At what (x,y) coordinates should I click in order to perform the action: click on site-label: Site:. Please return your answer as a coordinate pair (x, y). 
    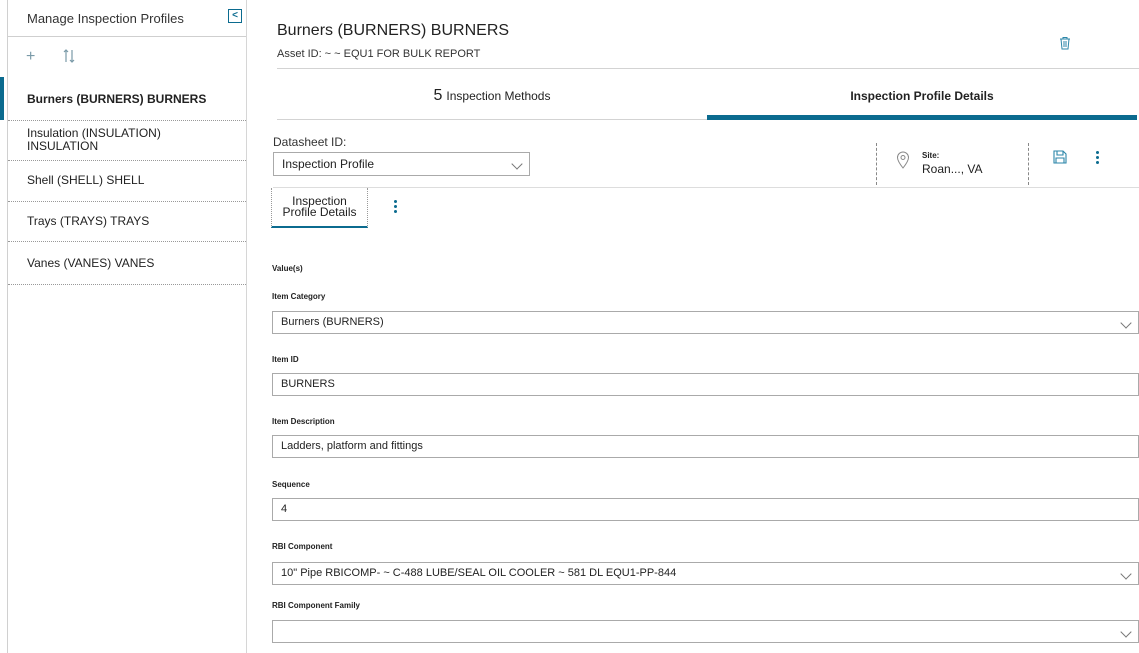
    Looking at the image, I should click on (931, 155).